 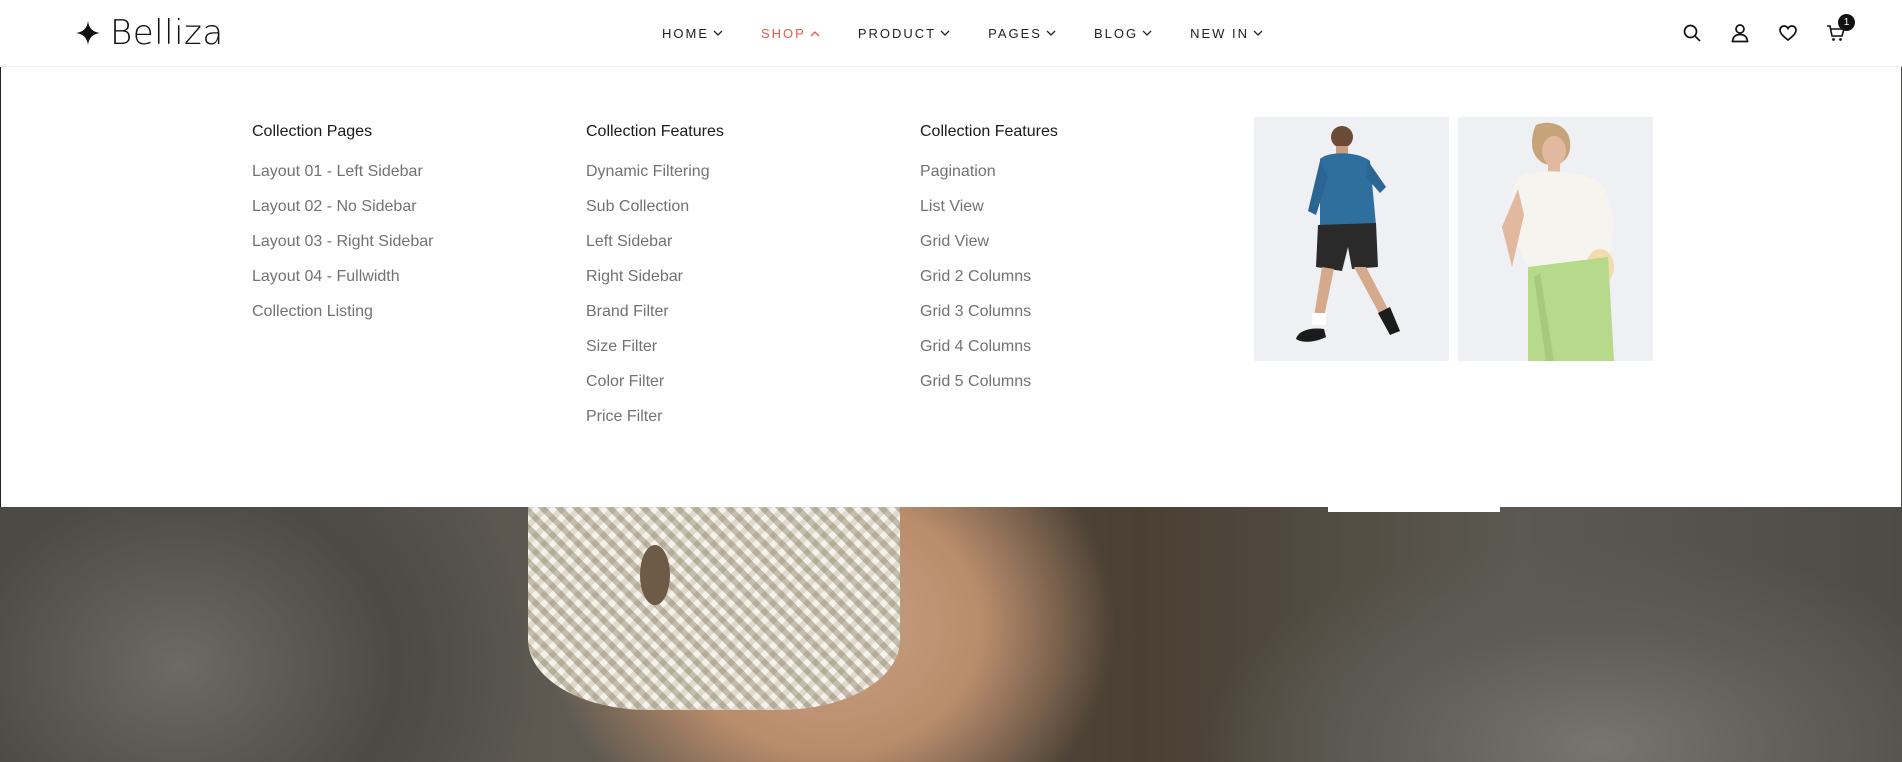 What do you see at coordinates (1015, 33) in the screenshot?
I see `nav-pages-label: PAGES` at bounding box center [1015, 33].